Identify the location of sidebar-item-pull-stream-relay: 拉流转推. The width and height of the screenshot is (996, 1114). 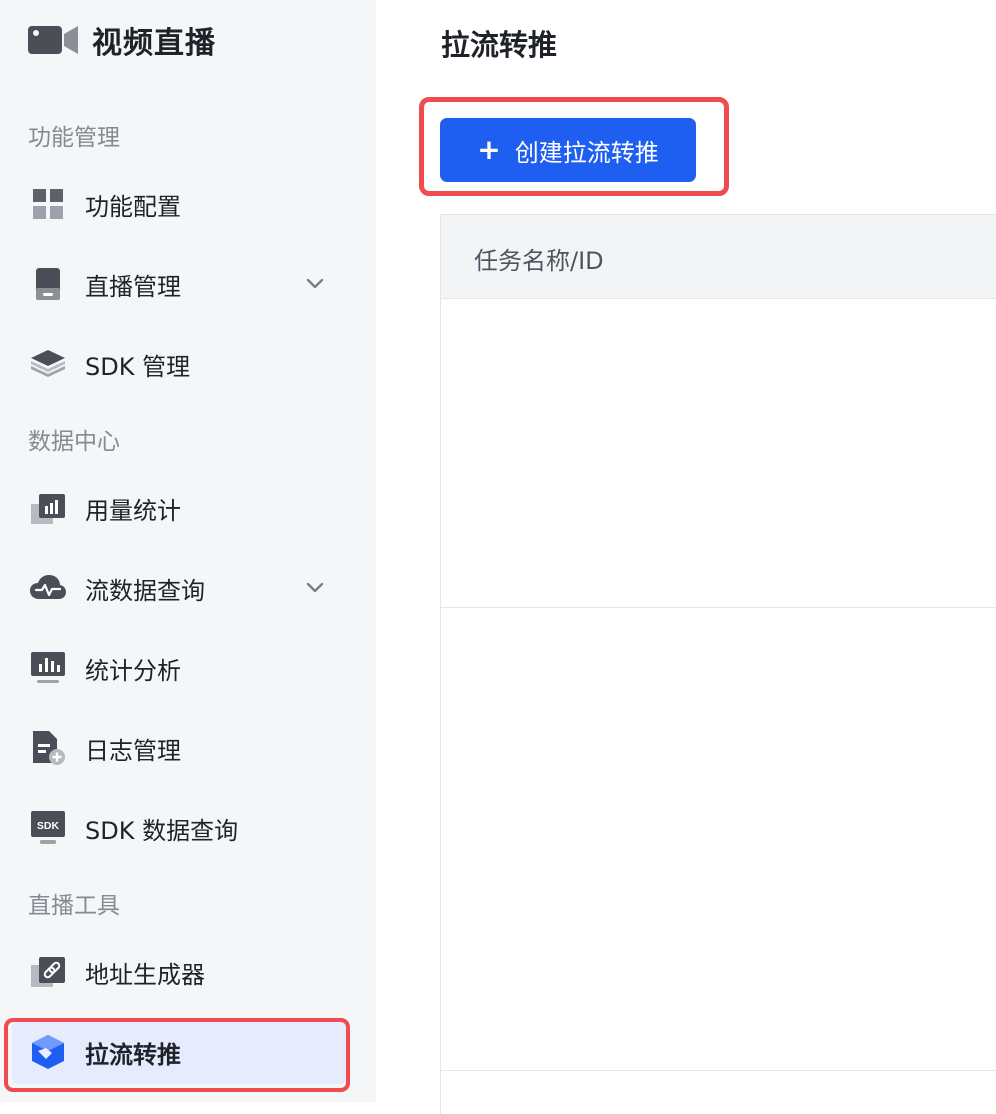
(179, 1052).